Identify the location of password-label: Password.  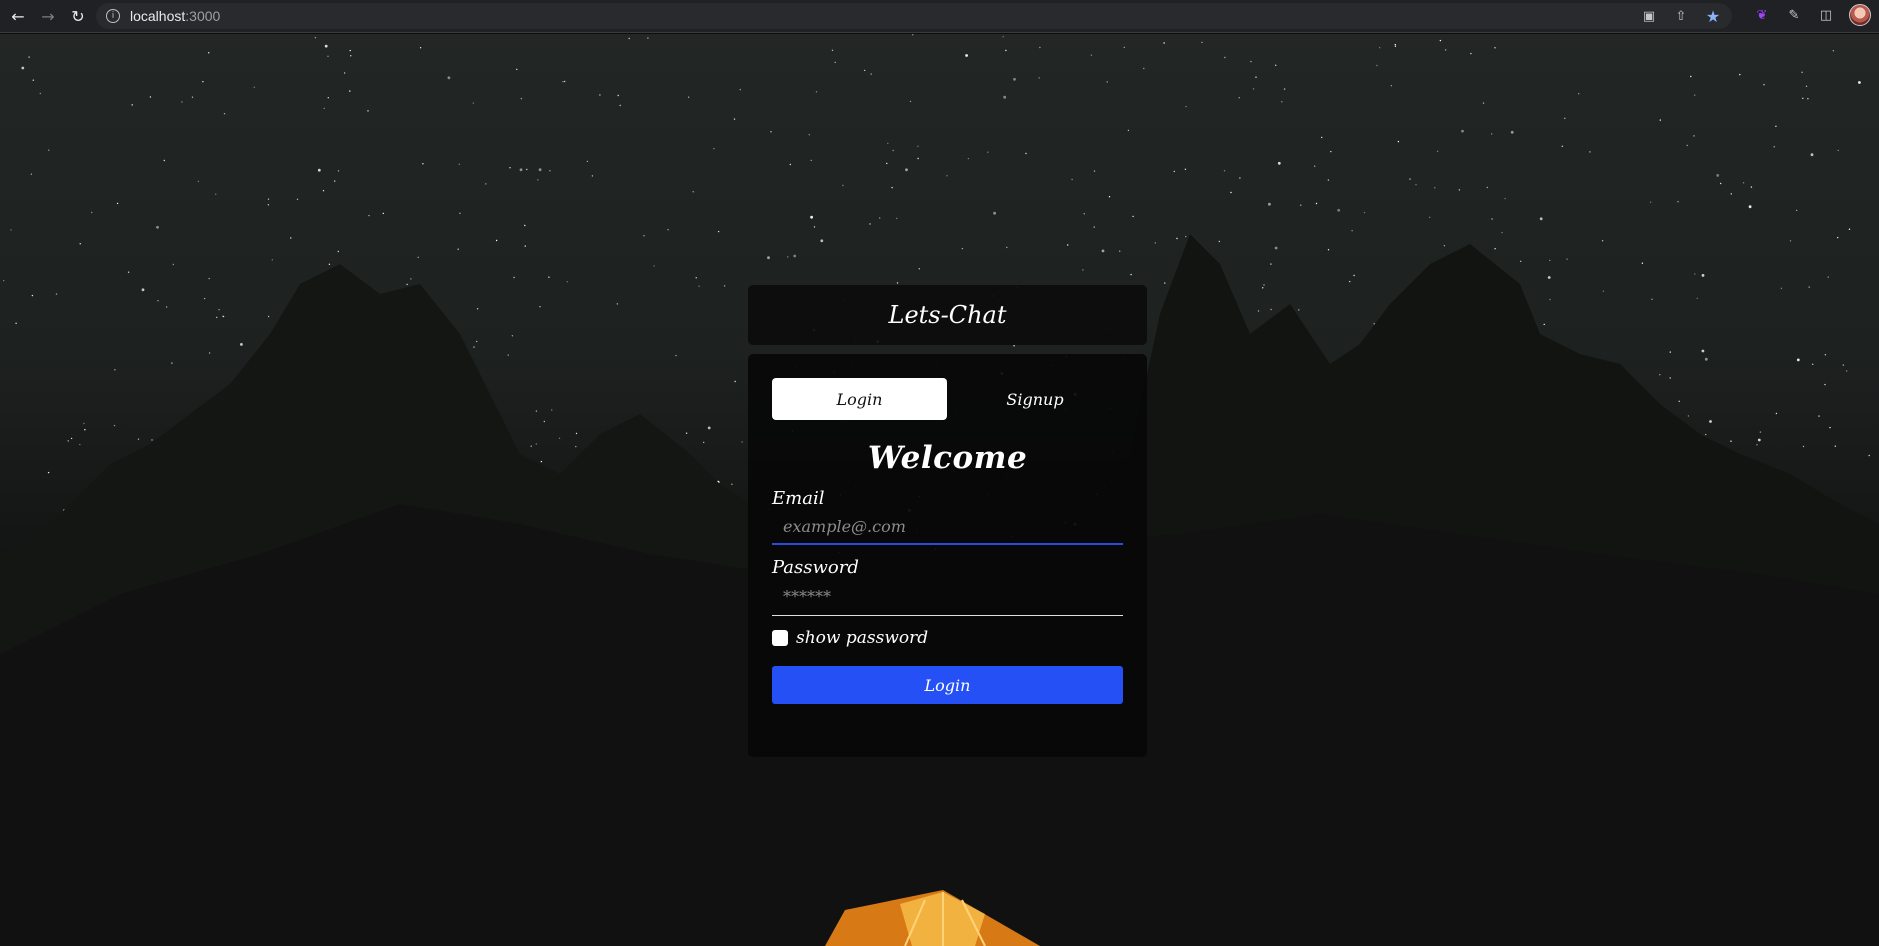
(815, 567).